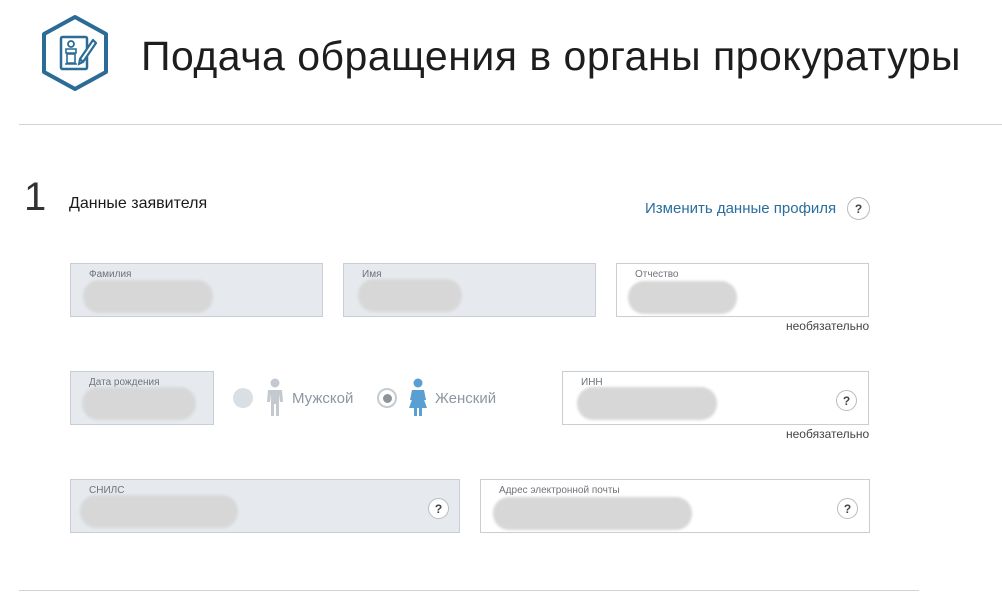 Image resolution: width=1002 pixels, height=594 pixels. I want to click on step-number: 1, so click(35, 197).